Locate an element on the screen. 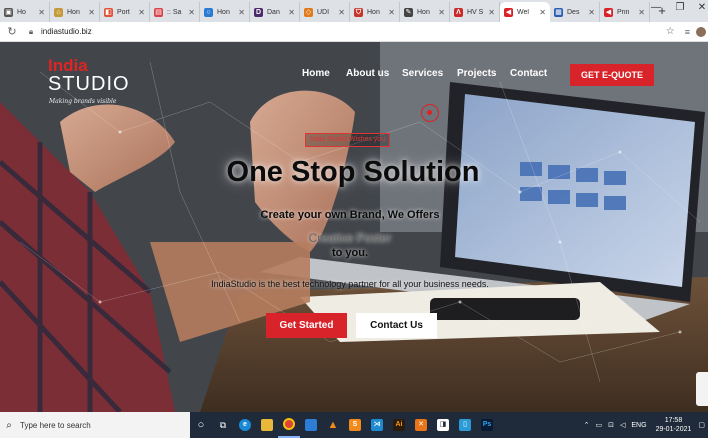 Image resolution: width=708 pixels, height=438 pixels. get-equote-button: GET E-QUOTE is located at coordinates (612, 75).